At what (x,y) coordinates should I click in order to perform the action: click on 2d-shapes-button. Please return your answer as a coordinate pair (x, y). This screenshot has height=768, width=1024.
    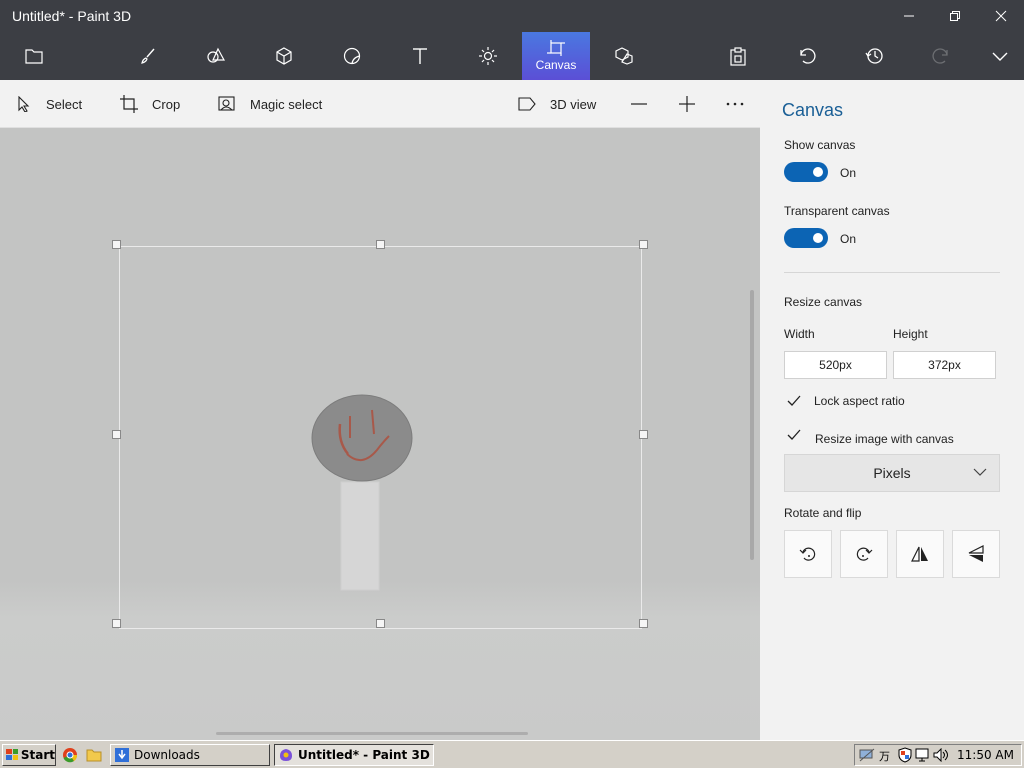
    Looking at the image, I should click on (216, 56).